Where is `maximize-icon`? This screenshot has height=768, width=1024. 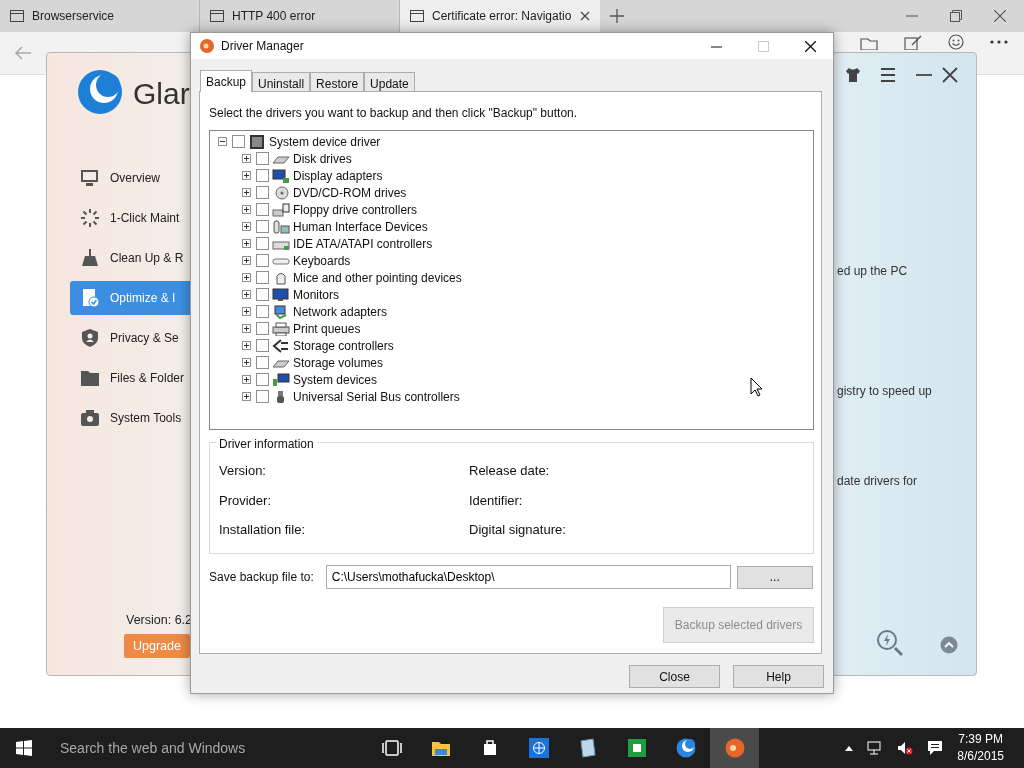
maximize-icon is located at coordinates (763, 46).